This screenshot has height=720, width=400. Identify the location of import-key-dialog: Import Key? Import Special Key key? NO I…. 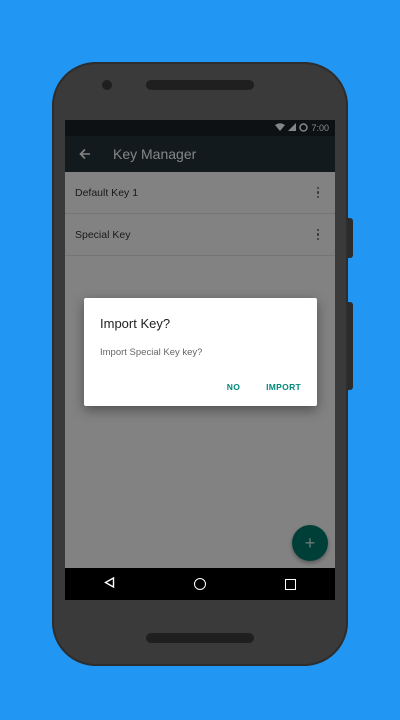
(200, 352).